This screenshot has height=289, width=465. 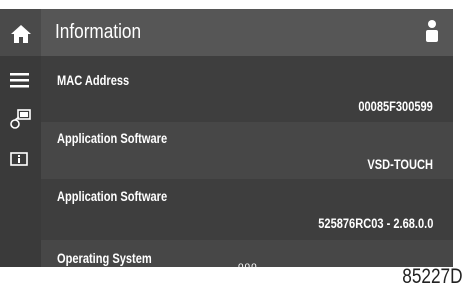 What do you see at coordinates (248, 264) in the screenshot?
I see `page-indicator: ooo` at bounding box center [248, 264].